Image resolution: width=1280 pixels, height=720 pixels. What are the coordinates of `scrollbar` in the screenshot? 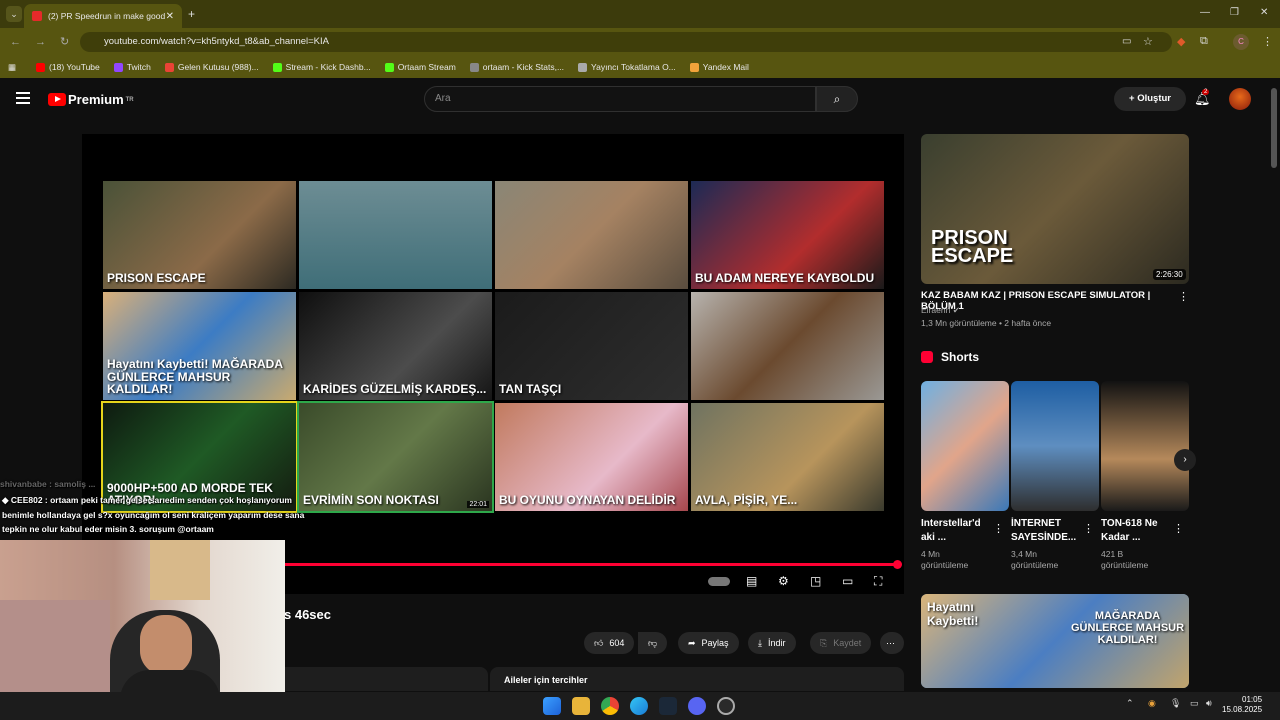 It's located at (1274, 128).